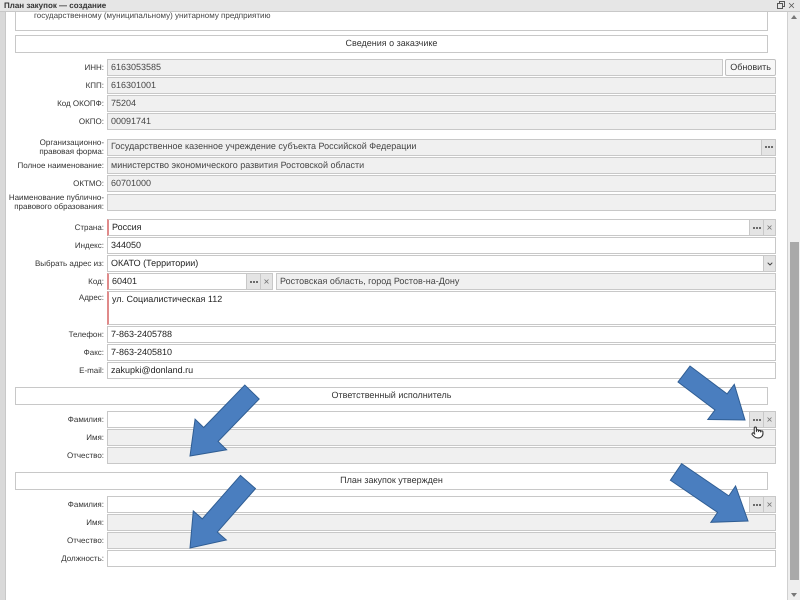 This screenshot has height=600, width=800. What do you see at coordinates (91, 121) in the screenshot?
I see `field-label: ОКПО:` at bounding box center [91, 121].